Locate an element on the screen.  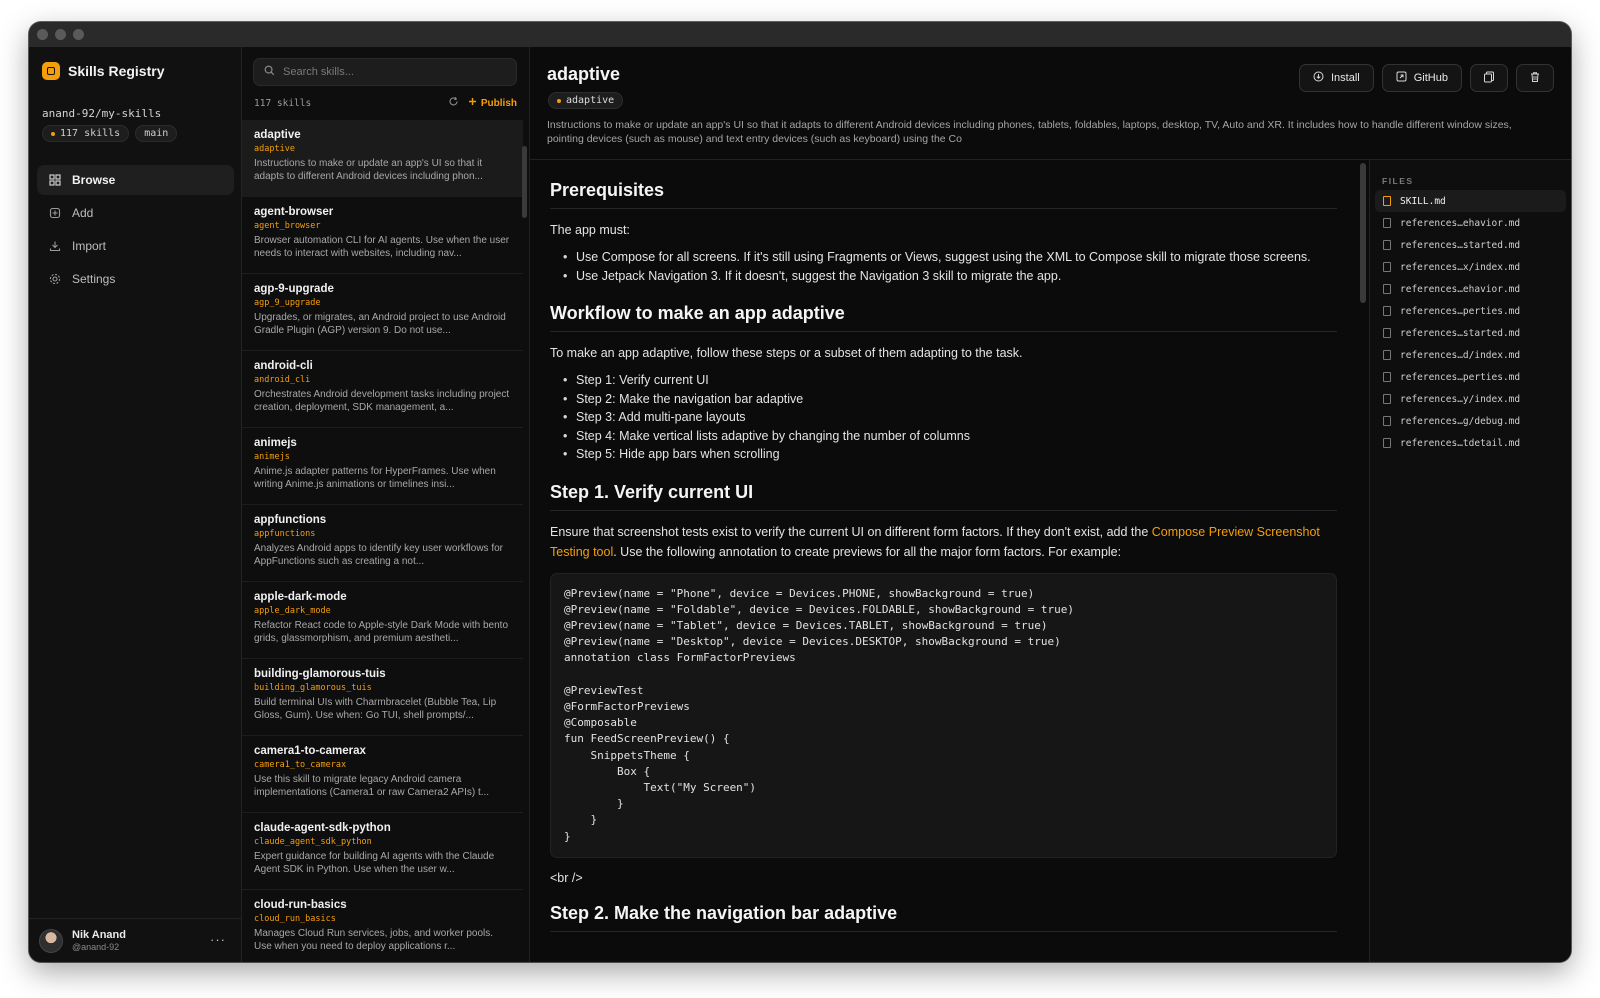
list-scrollbar is located at coordinates (524, 182).